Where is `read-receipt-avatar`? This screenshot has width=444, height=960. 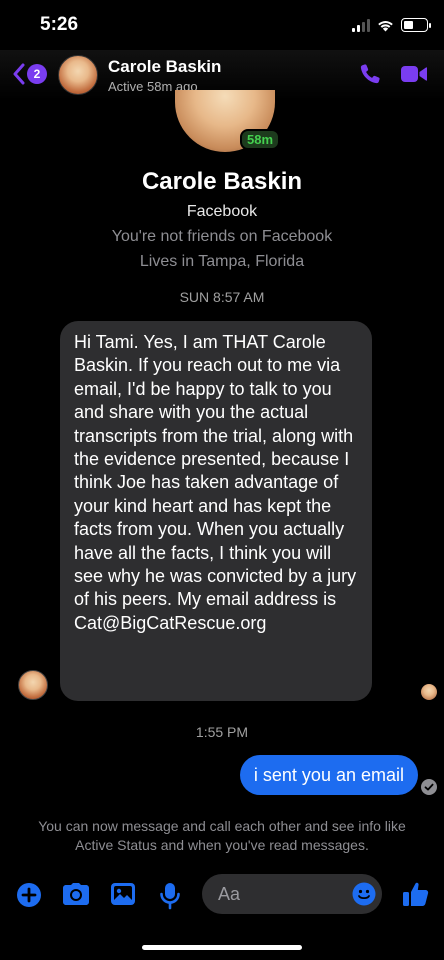 read-receipt-avatar is located at coordinates (429, 692).